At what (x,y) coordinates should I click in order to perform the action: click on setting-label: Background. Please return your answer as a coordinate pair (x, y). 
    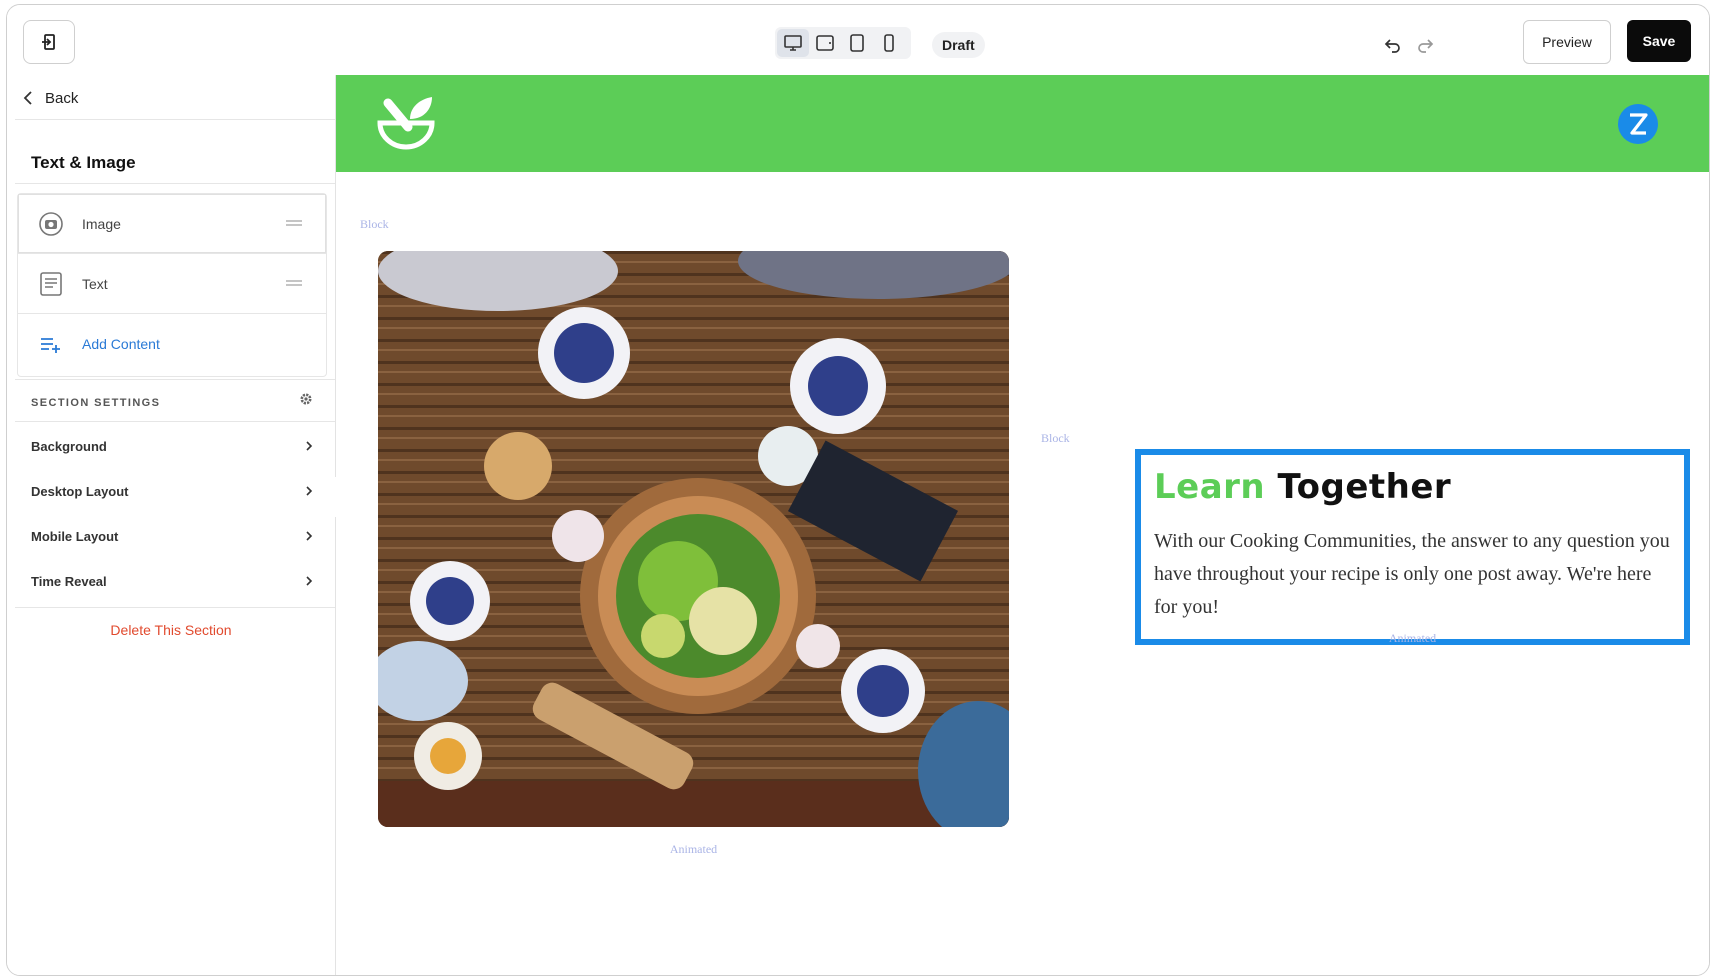
    Looking at the image, I should click on (69, 446).